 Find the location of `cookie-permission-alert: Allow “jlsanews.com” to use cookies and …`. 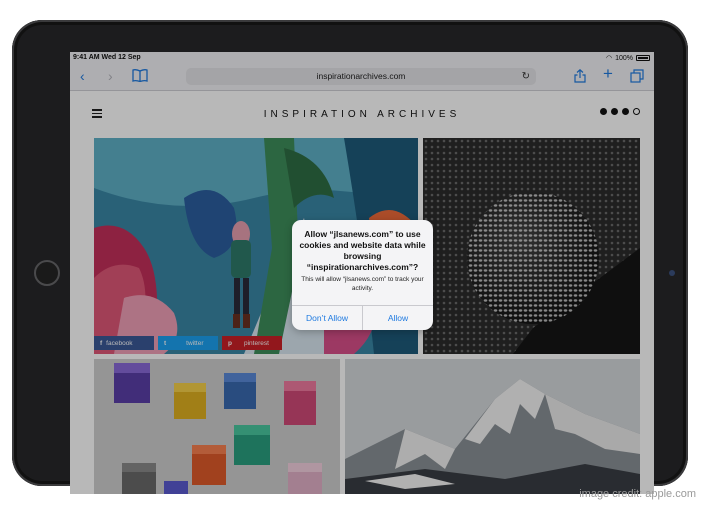

cookie-permission-alert: Allow “jlsanews.com” to use cookies and … is located at coordinates (362, 275).